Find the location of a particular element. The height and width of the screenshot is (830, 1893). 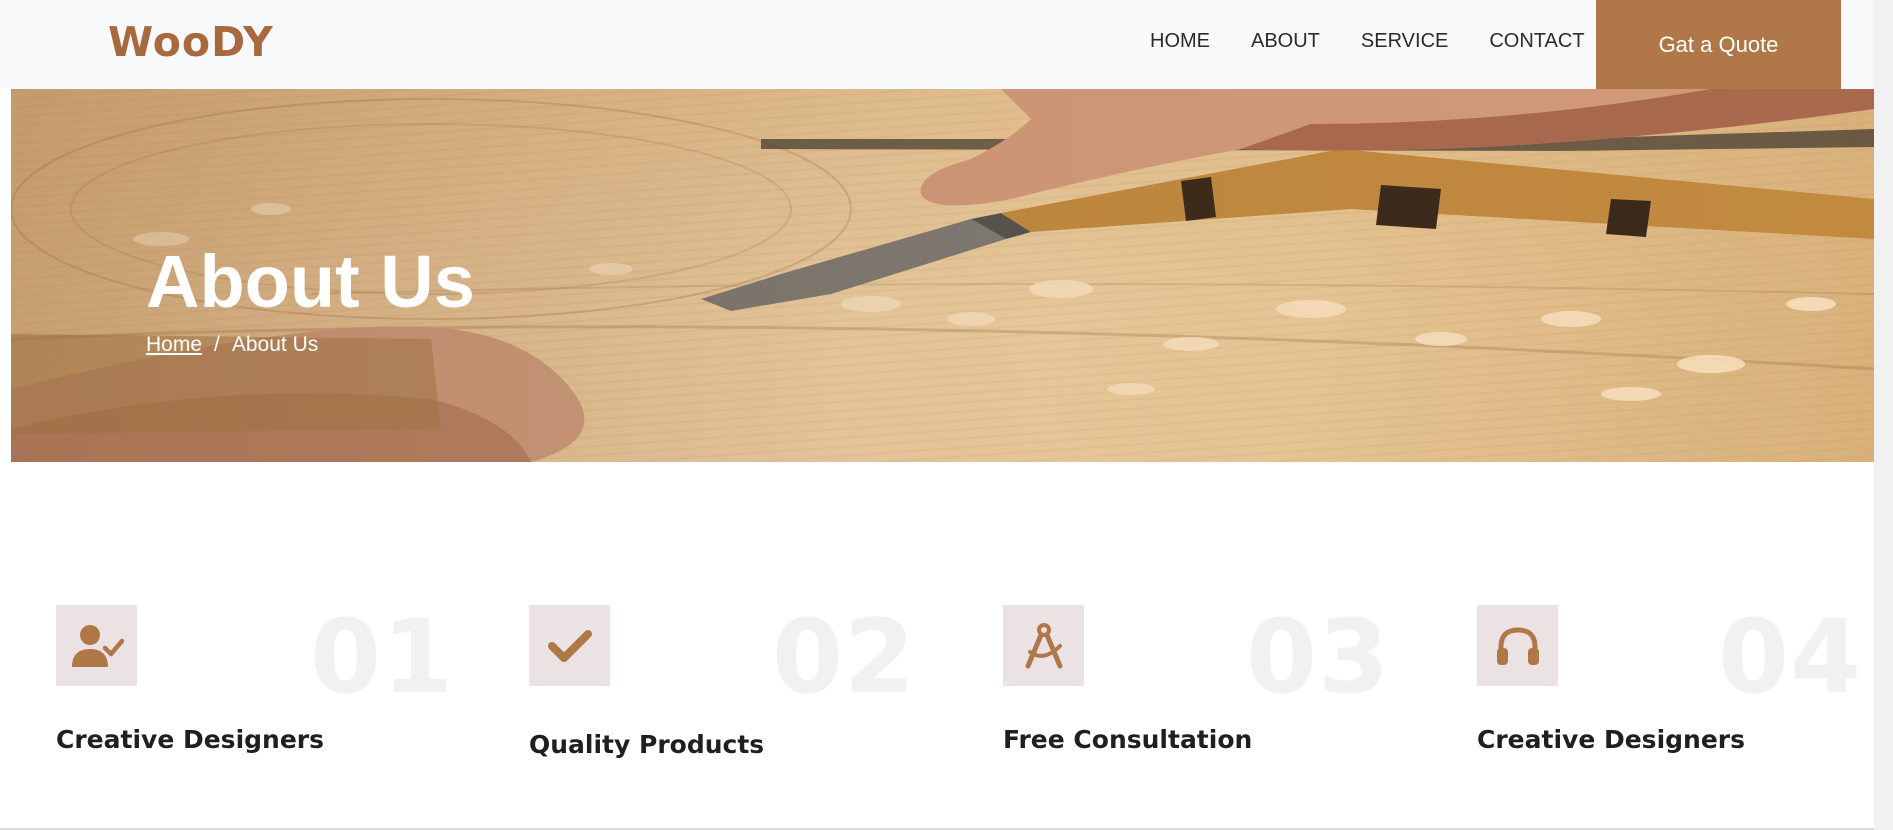

headphones-icon is located at coordinates (1517, 645).